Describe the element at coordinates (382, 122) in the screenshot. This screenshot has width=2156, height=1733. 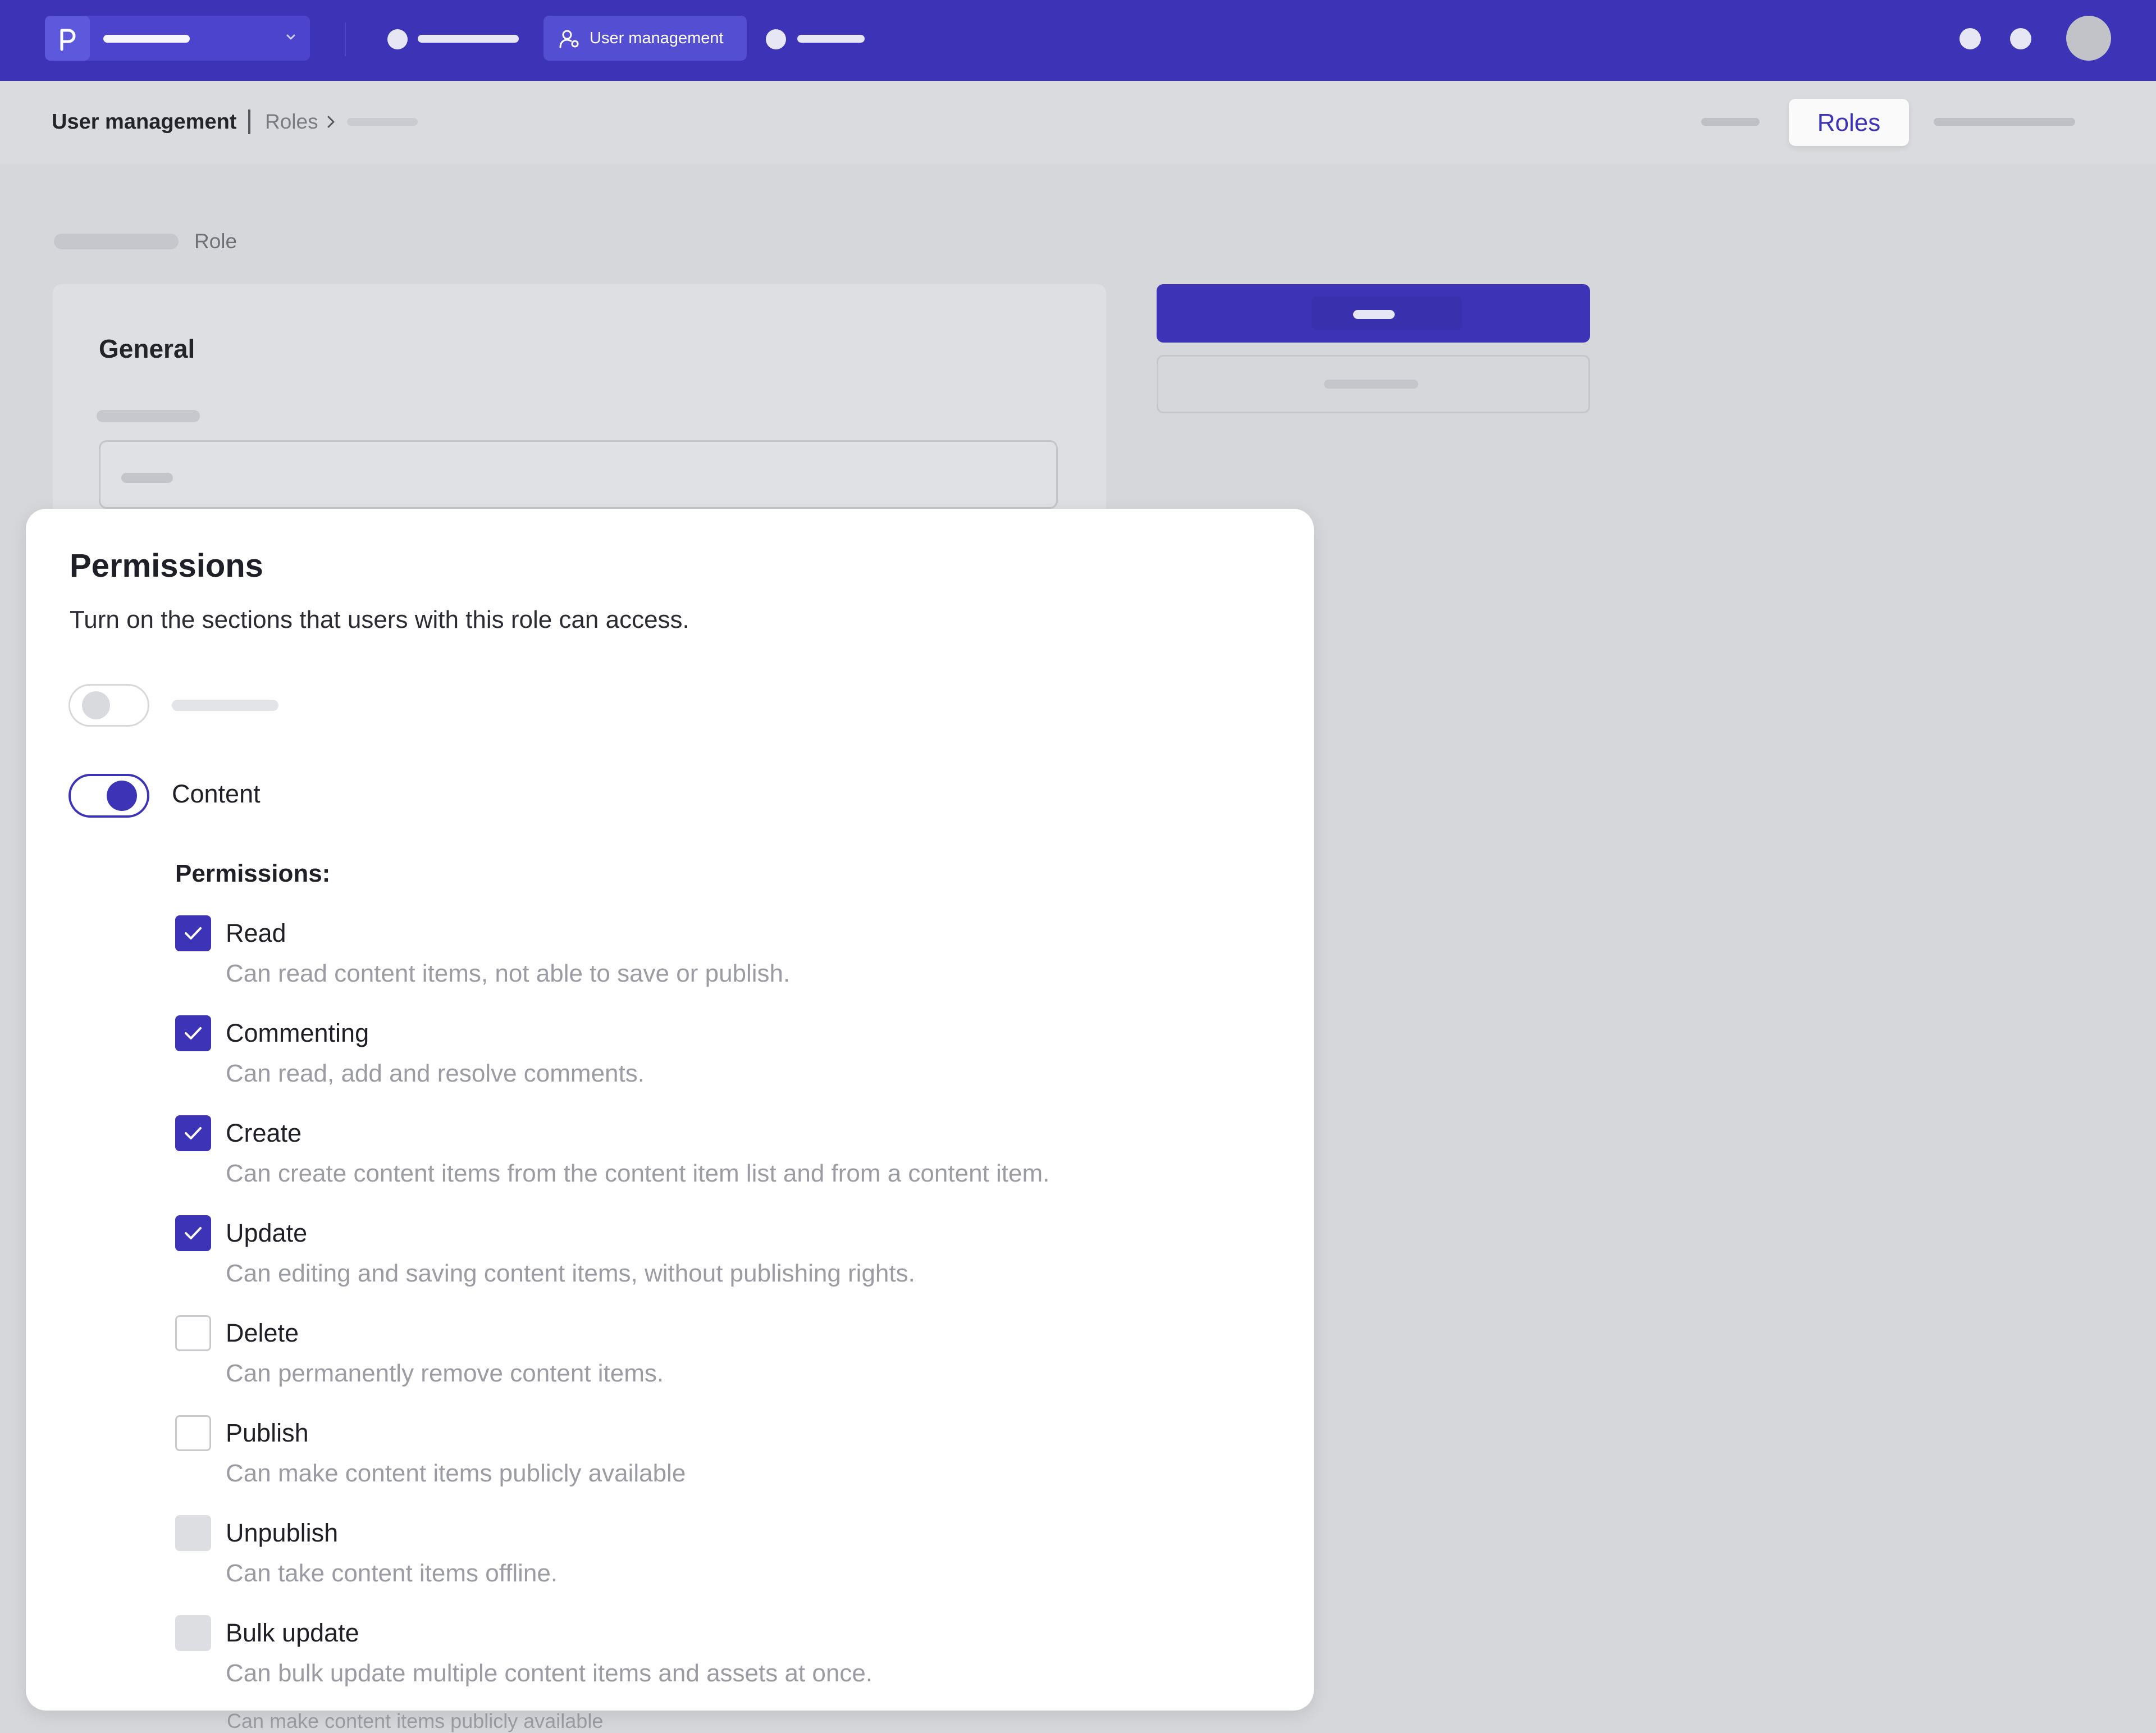
I see `breadcrumb-placeholder` at that location.